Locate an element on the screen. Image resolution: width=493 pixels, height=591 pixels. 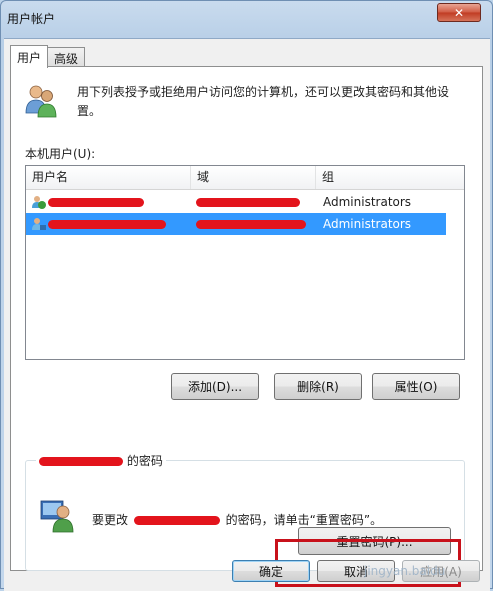
user-row-selected: Administrators is located at coordinates (236, 224).